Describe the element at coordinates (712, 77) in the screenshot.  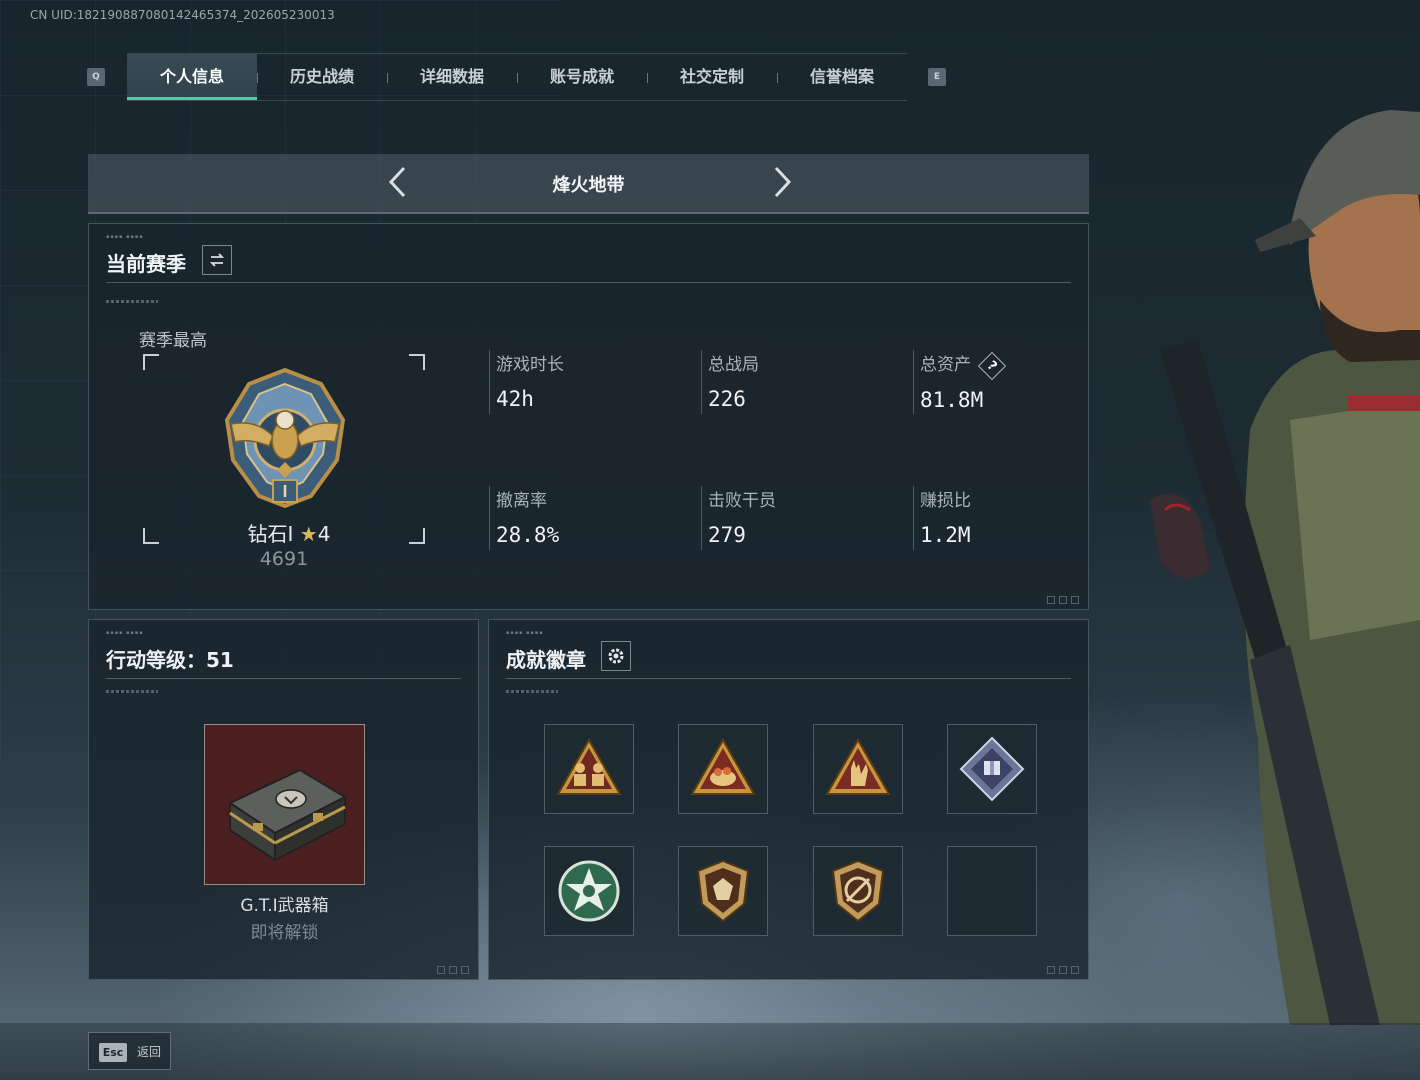
I see `tab-social-custom: 社交定制` at that location.